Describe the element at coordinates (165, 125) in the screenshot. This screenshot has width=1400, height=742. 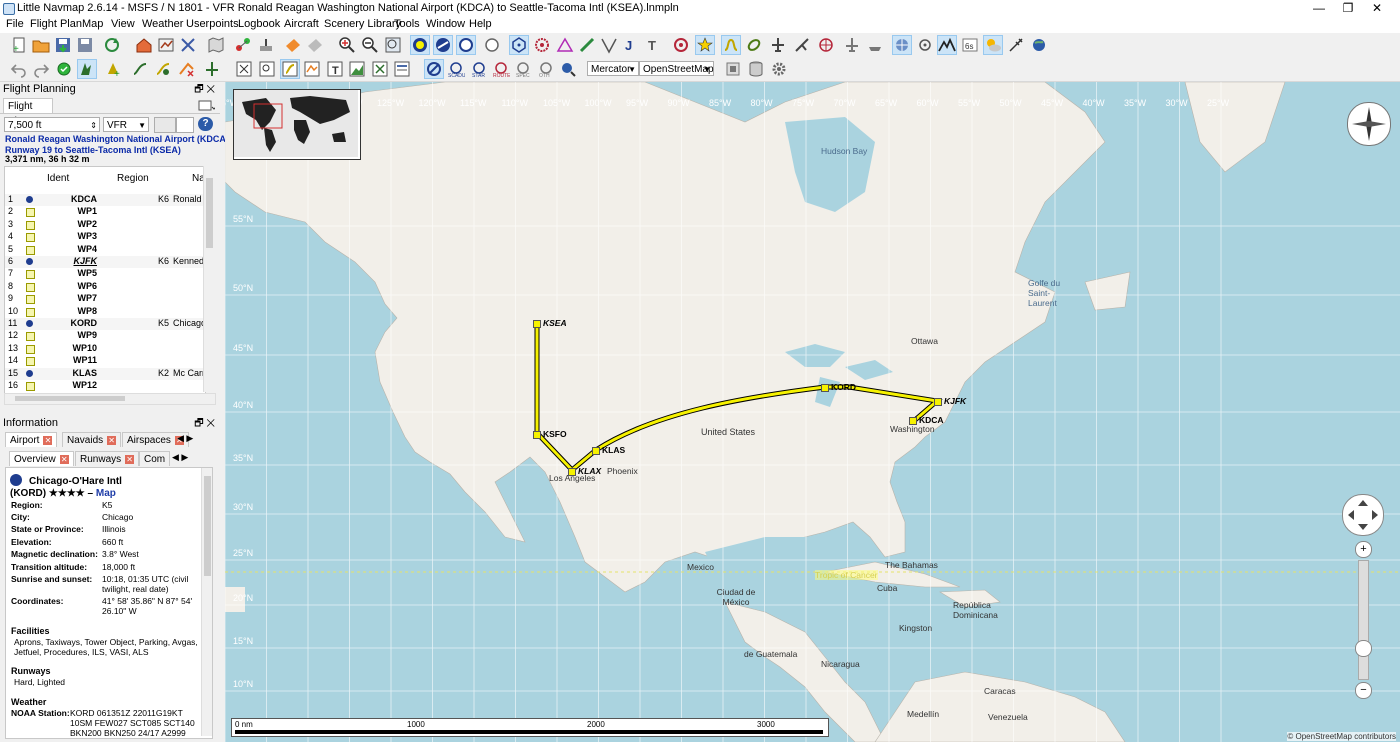
I see `clear-route-button` at that location.